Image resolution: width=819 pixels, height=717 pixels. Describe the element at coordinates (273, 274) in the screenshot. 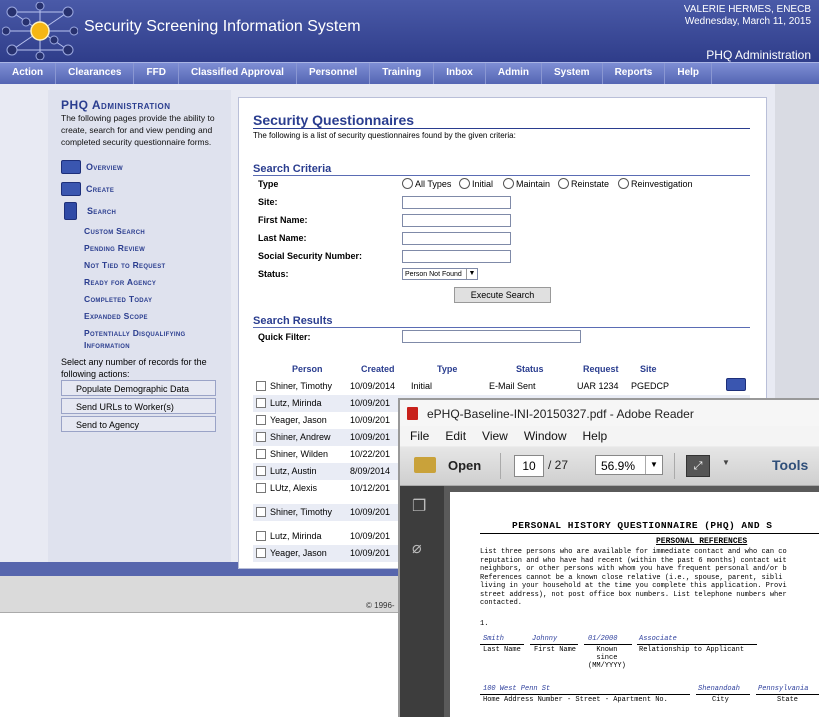

I see `status-label: Status:` at that location.